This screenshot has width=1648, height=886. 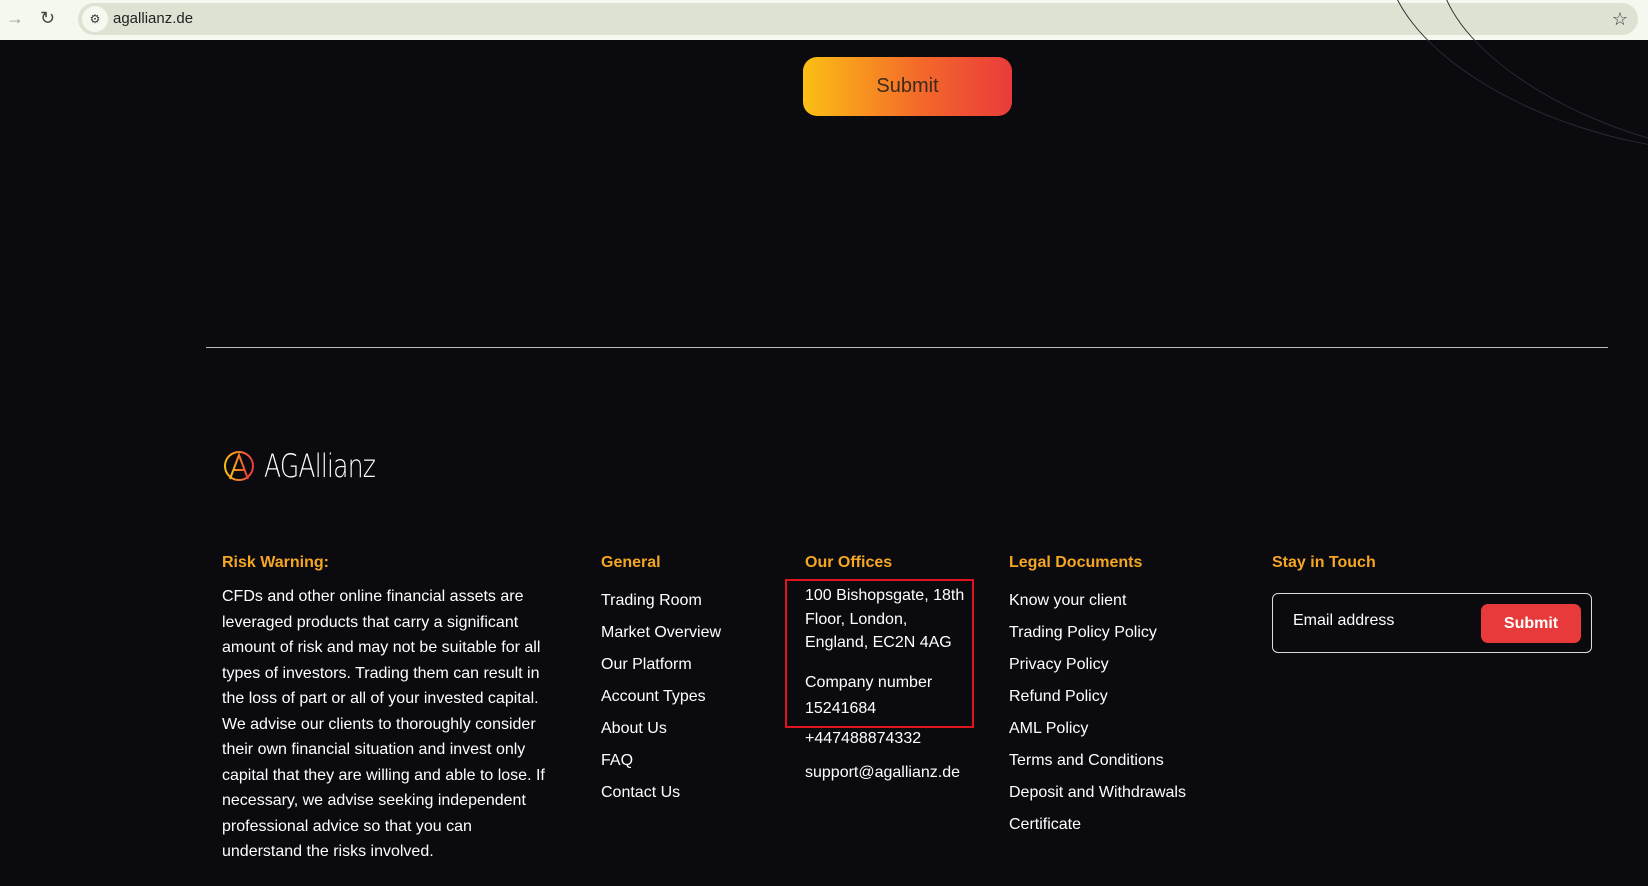 What do you see at coordinates (869, 695) in the screenshot?
I see `company-number: Company number 15241684` at bounding box center [869, 695].